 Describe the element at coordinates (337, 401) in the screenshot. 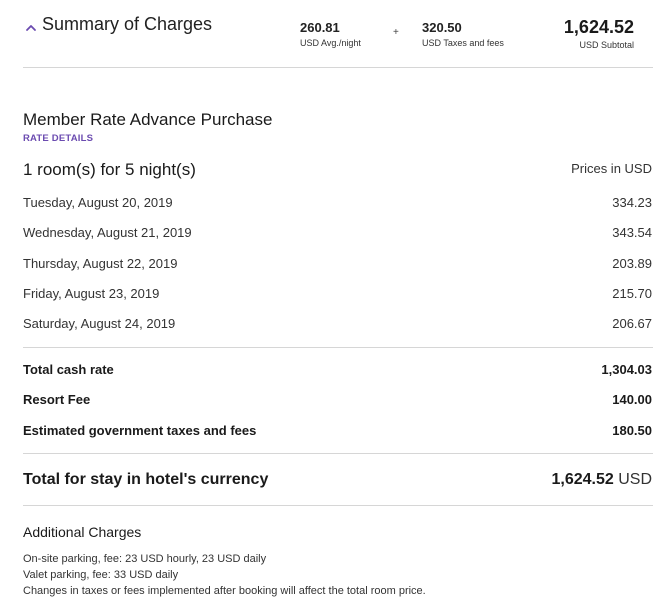

I see `fee-row-resort-fee: Resort Fee 140.00` at that location.